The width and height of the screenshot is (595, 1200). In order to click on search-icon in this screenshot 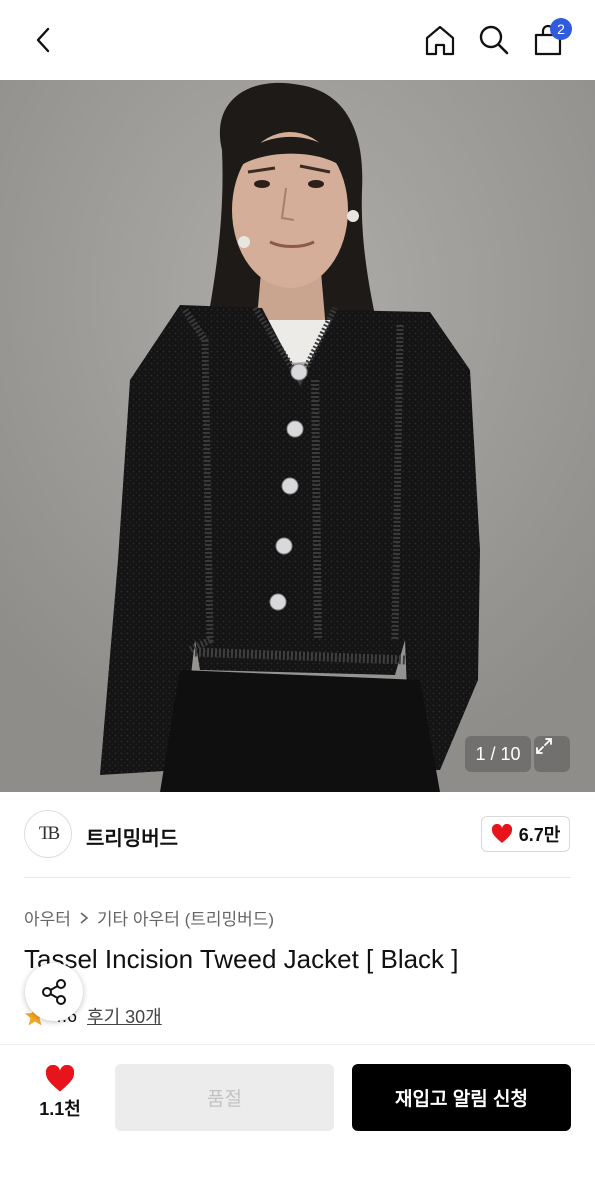, I will do `click(494, 40)`.